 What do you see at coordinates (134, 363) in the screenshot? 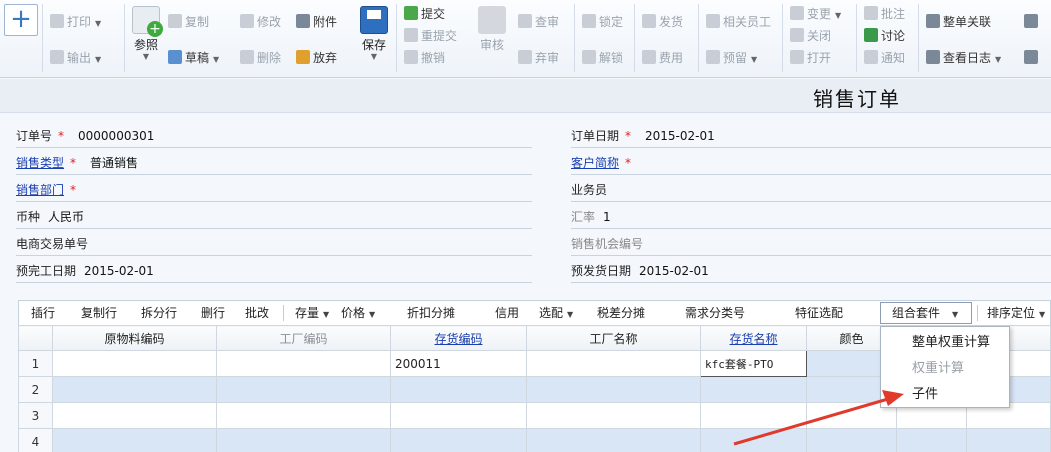
I see `raw-code-cell` at bounding box center [134, 363].